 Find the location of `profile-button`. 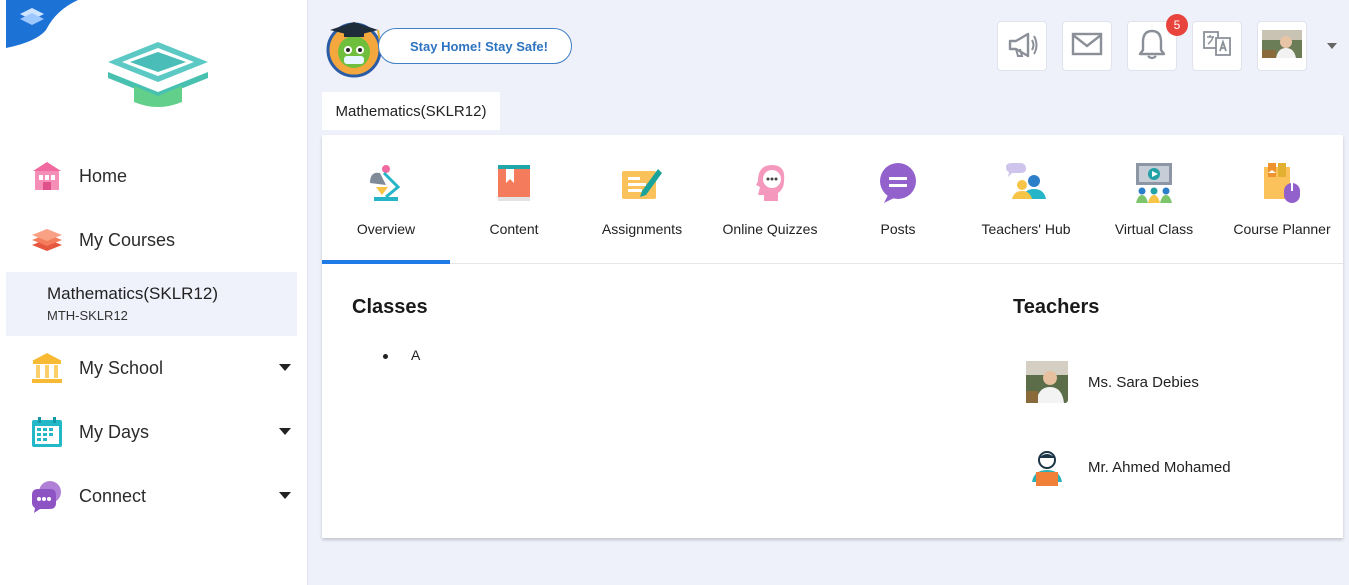

profile-button is located at coordinates (1282, 46).